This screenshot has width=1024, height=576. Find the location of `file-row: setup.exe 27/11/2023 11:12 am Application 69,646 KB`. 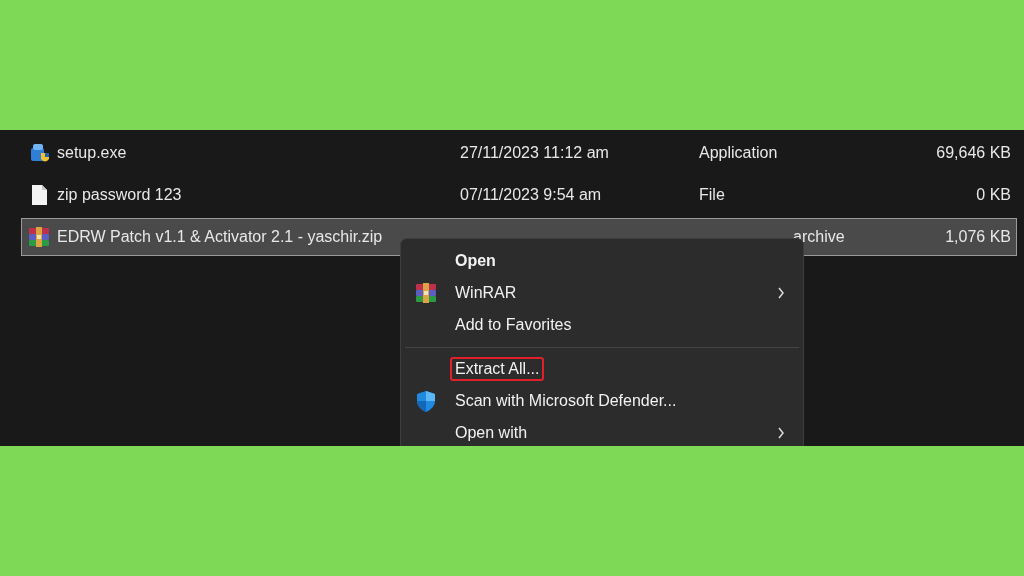

file-row: setup.exe 27/11/2023 11:12 am Application 69,646 KB is located at coordinates (519, 153).